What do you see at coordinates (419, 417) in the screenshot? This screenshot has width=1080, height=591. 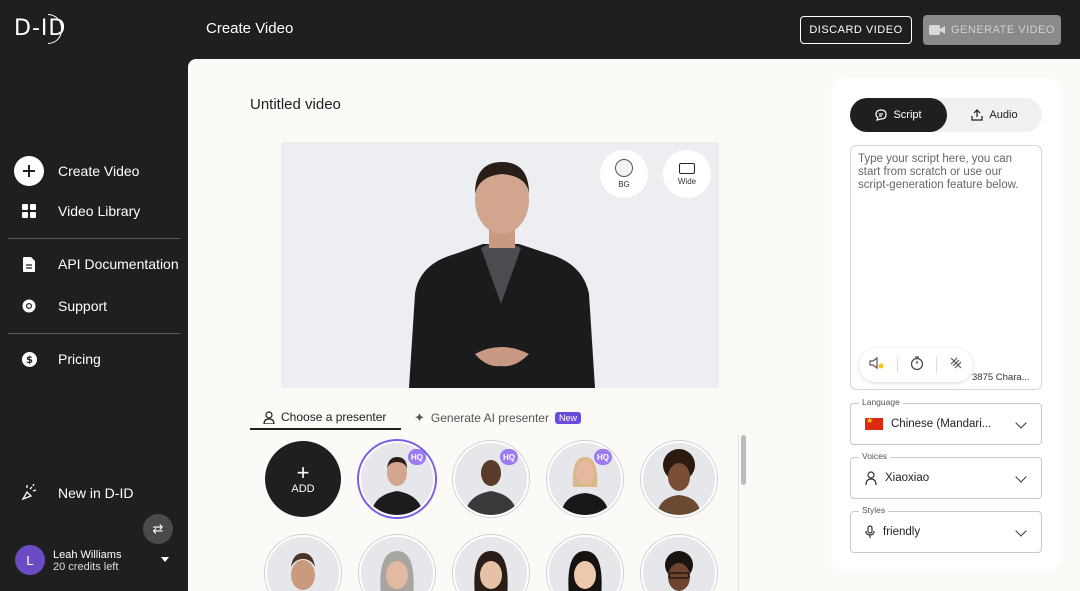 I see `sparkle-icon: ✦` at bounding box center [419, 417].